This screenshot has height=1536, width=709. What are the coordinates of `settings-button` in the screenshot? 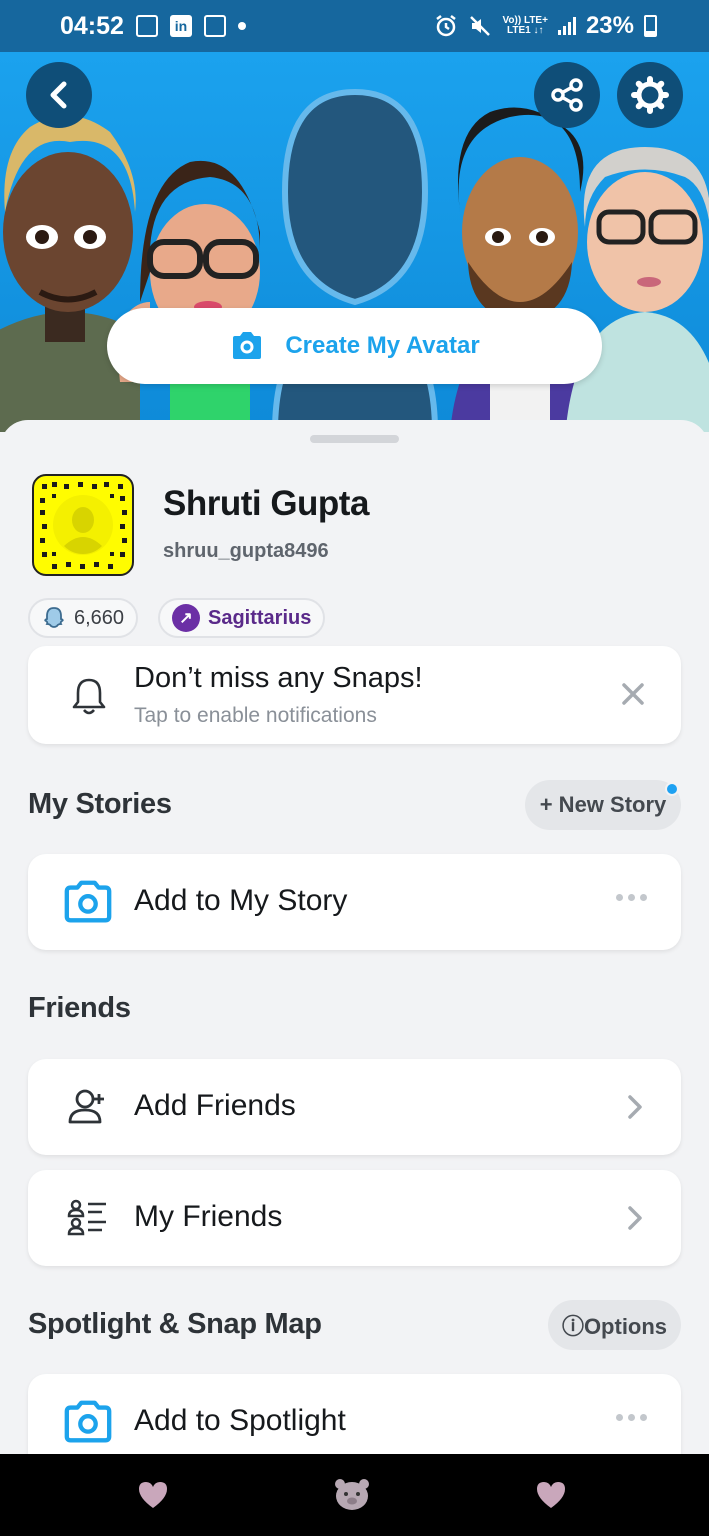 It's located at (650, 95).